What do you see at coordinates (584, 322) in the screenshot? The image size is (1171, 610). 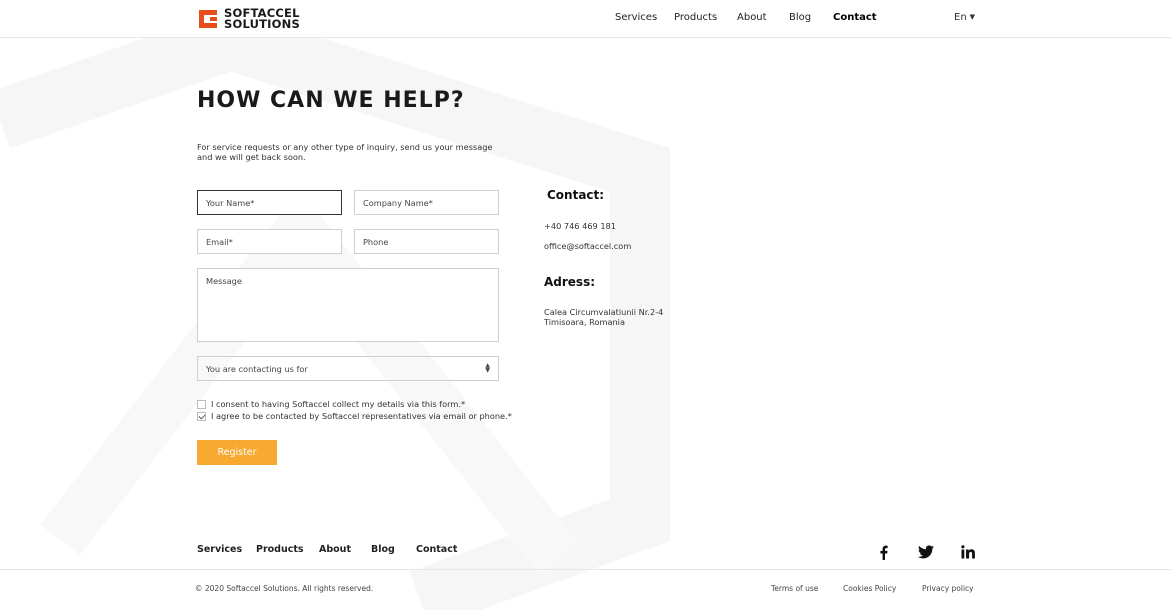 I see `address-line-2: Timisoara, Romania` at bounding box center [584, 322].